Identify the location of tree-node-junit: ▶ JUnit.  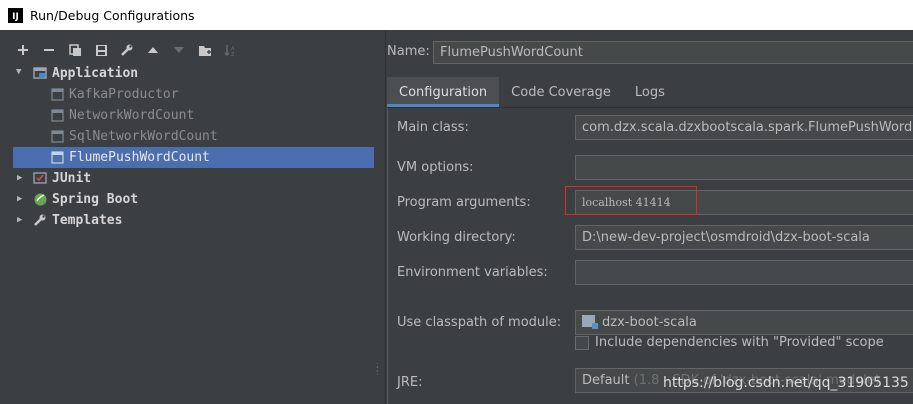
(187, 178).